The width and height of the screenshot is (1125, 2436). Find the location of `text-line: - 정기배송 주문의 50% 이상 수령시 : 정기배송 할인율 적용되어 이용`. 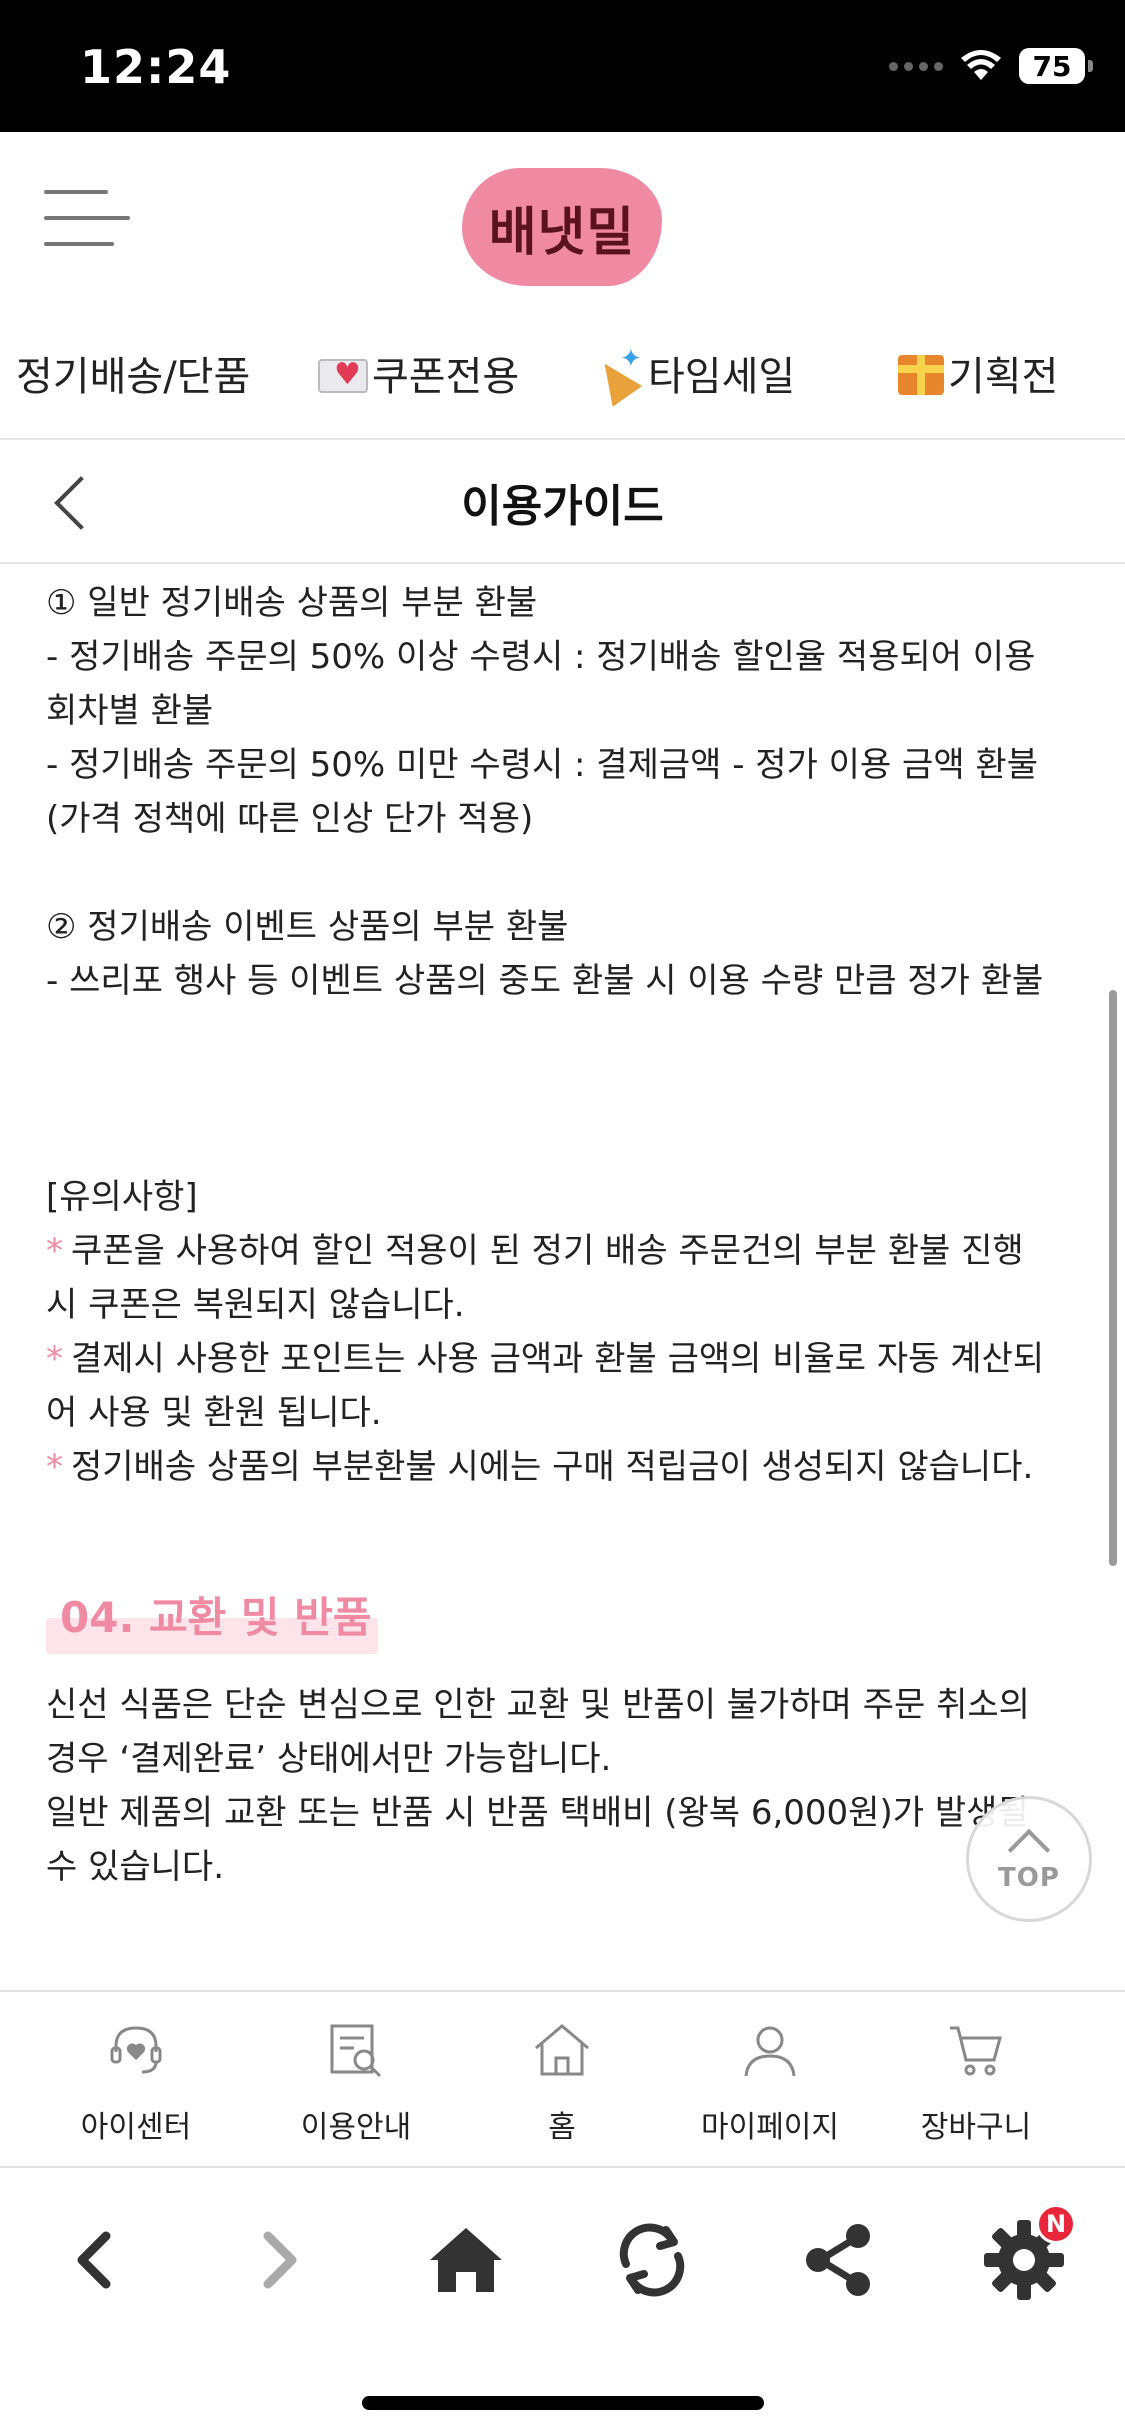

text-line: - 정기배송 주문의 50% 이상 수령시 : 정기배송 할인율 적용되어 이용 is located at coordinates (541, 657).